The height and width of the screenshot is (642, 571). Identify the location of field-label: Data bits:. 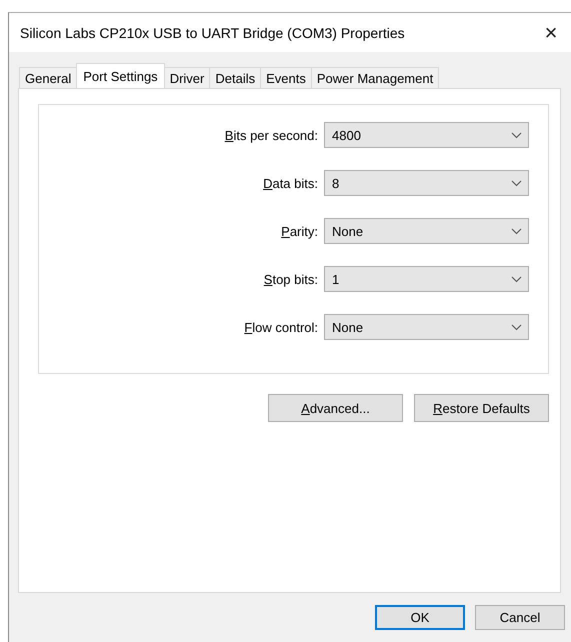
(290, 183).